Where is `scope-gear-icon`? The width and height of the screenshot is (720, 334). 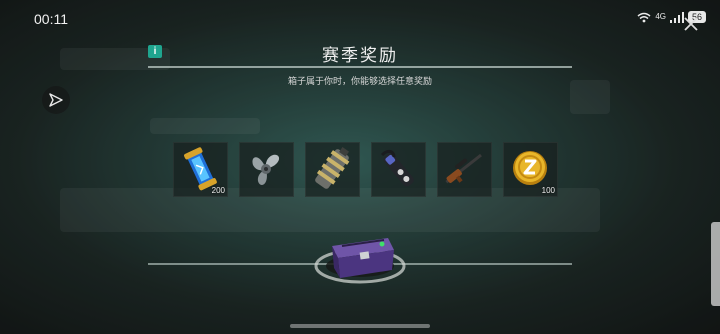 scope-gear-icon is located at coordinates (397, 168).